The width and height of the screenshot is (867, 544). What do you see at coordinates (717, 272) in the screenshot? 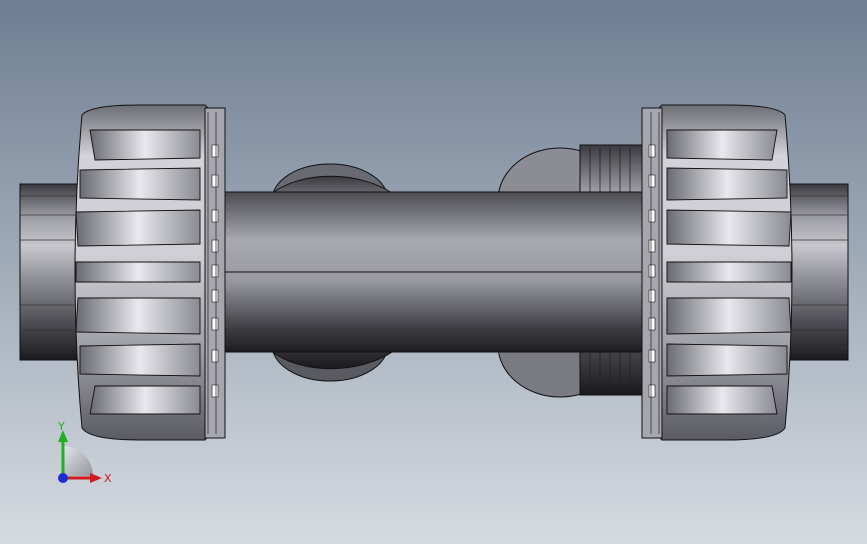
I see `right-union-nut` at bounding box center [717, 272].